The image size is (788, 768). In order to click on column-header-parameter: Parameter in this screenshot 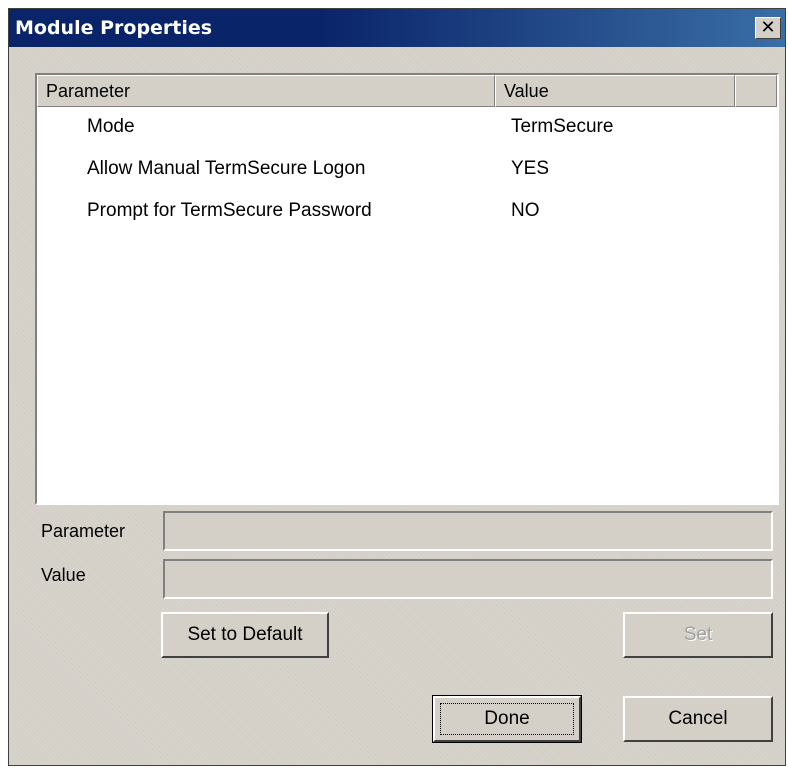, I will do `click(266, 91)`.